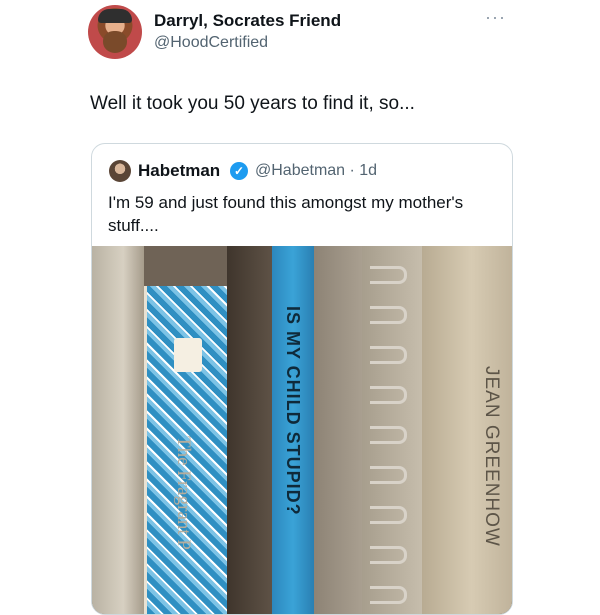 The width and height of the screenshot is (600, 615). What do you see at coordinates (188, 355) in the screenshot?
I see `book-patterned-tag` at bounding box center [188, 355].